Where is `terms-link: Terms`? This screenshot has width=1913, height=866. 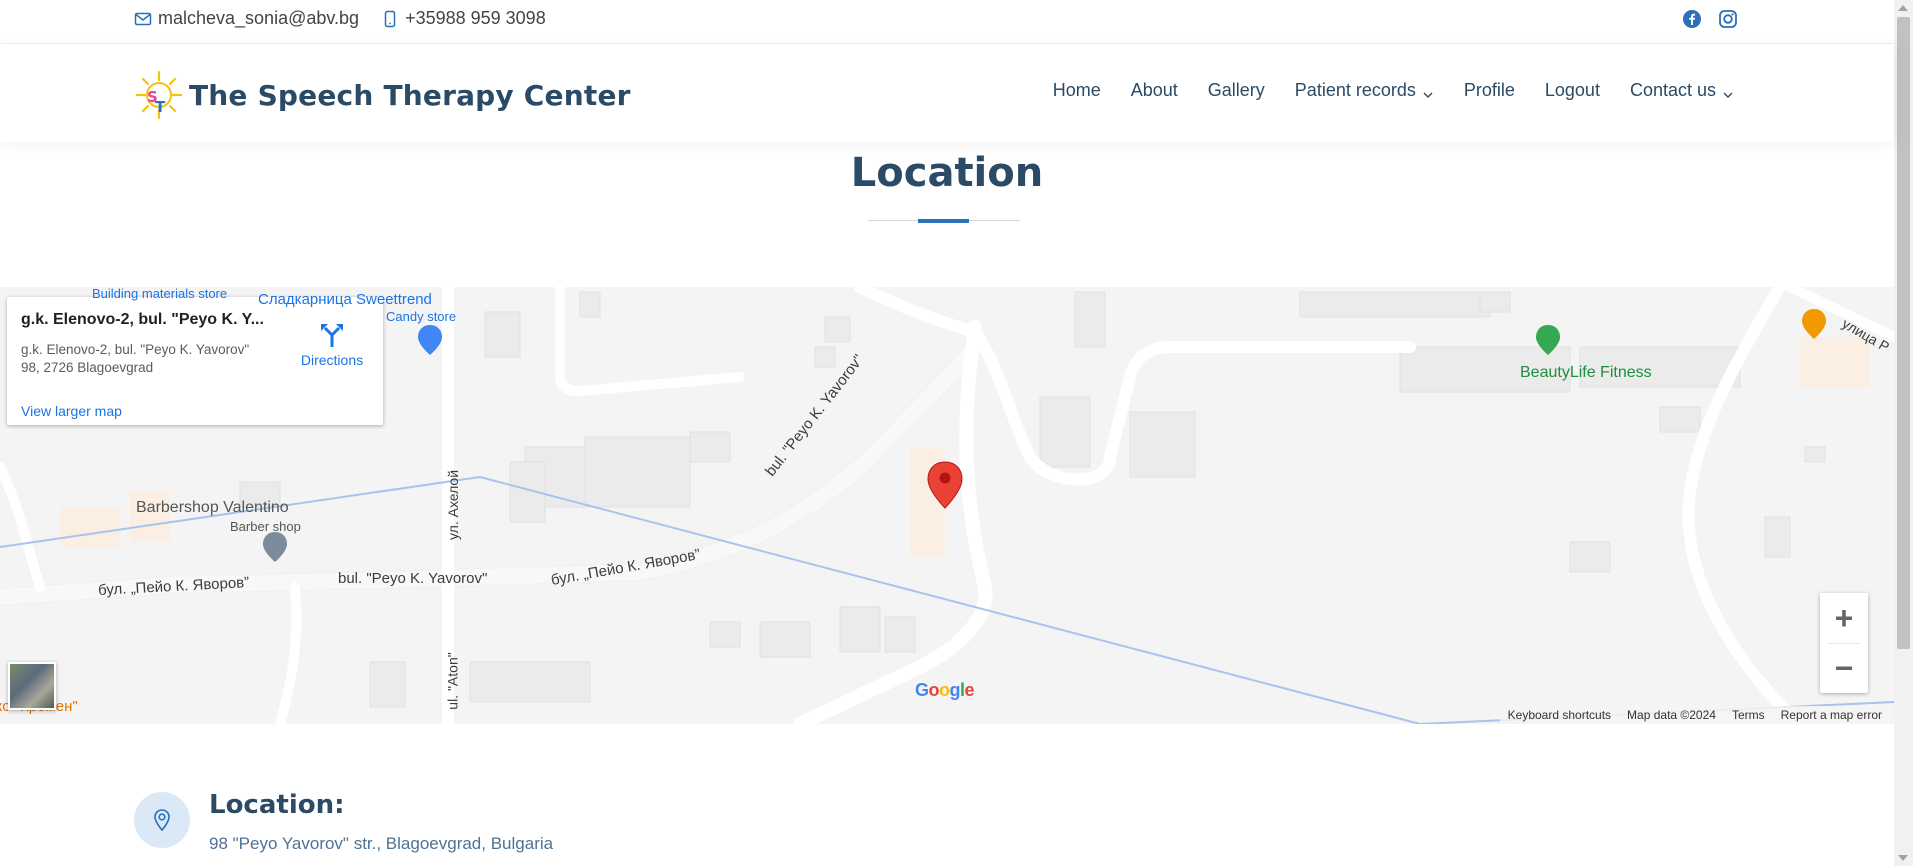
terms-link: Terms is located at coordinates (1748, 715).